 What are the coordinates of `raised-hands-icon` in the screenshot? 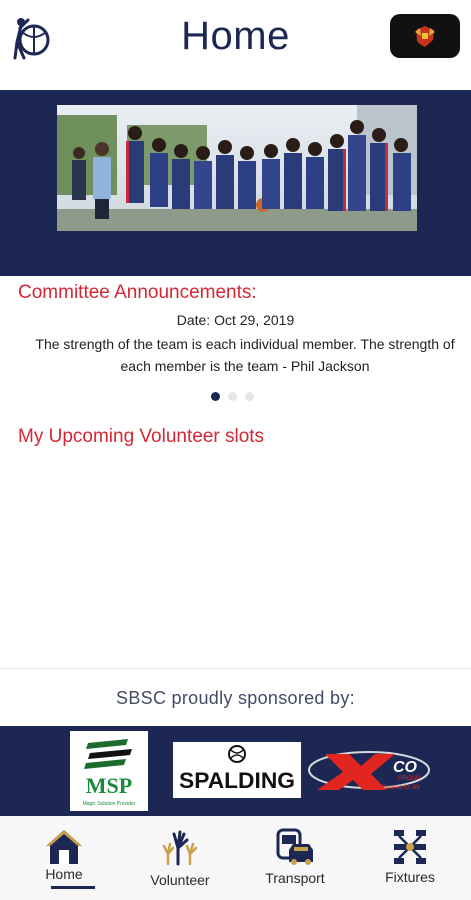 It's located at (180, 848).